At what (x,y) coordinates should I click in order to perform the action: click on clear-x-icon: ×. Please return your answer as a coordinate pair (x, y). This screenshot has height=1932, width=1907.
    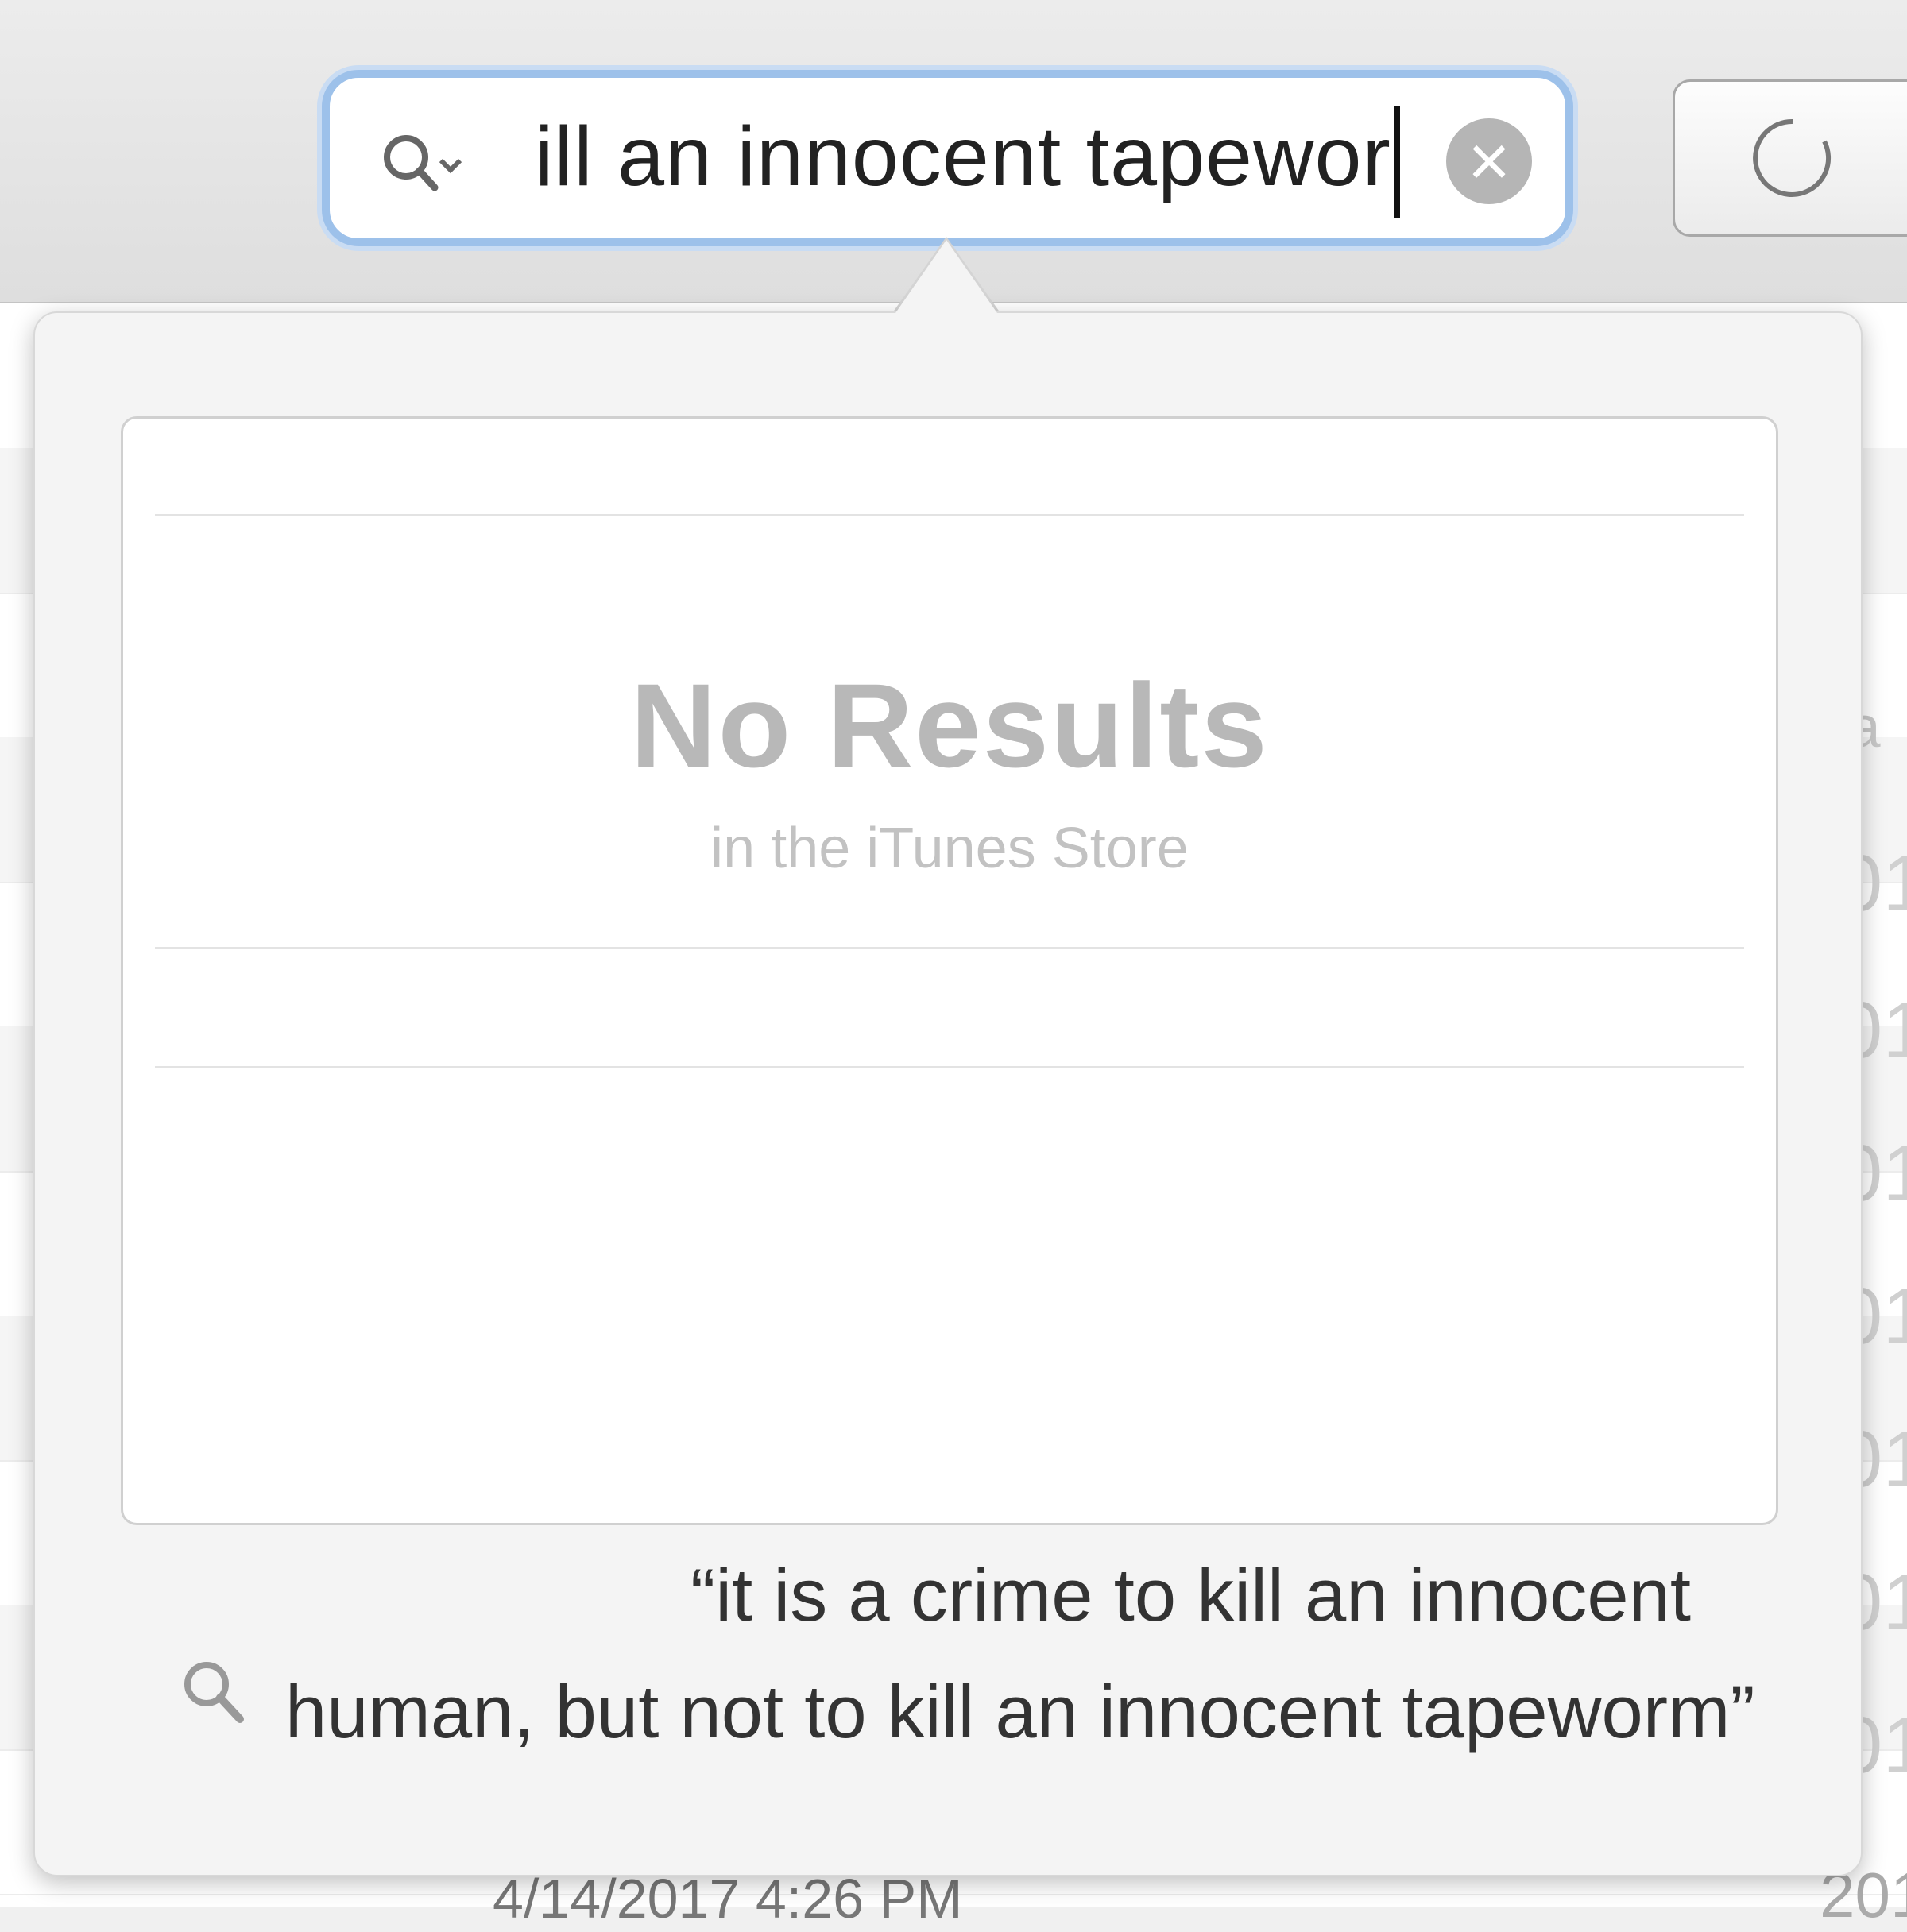
    Looking at the image, I should click on (1489, 161).